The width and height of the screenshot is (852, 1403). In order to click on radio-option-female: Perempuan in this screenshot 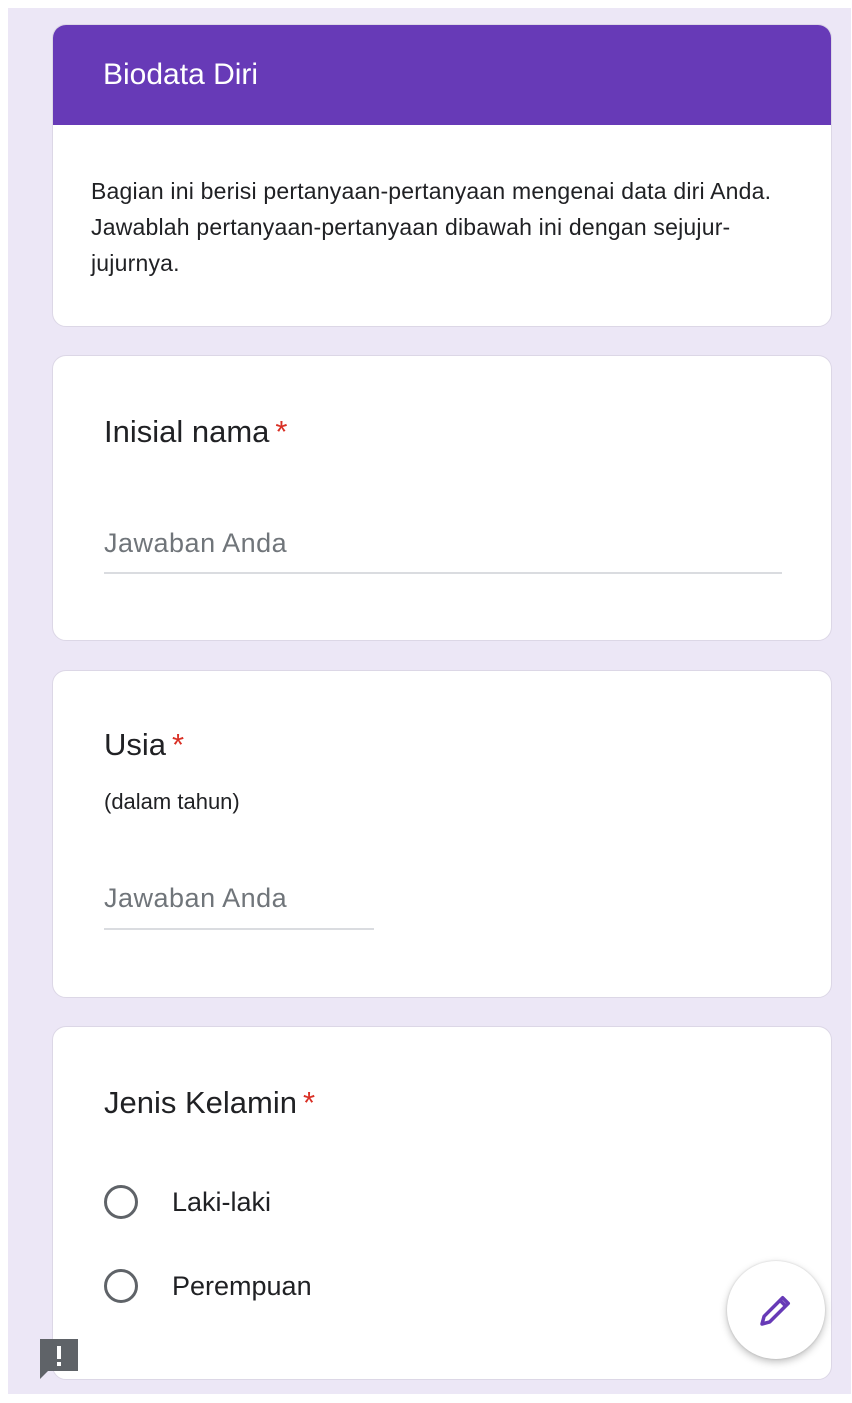, I will do `click(208, 1286)`.